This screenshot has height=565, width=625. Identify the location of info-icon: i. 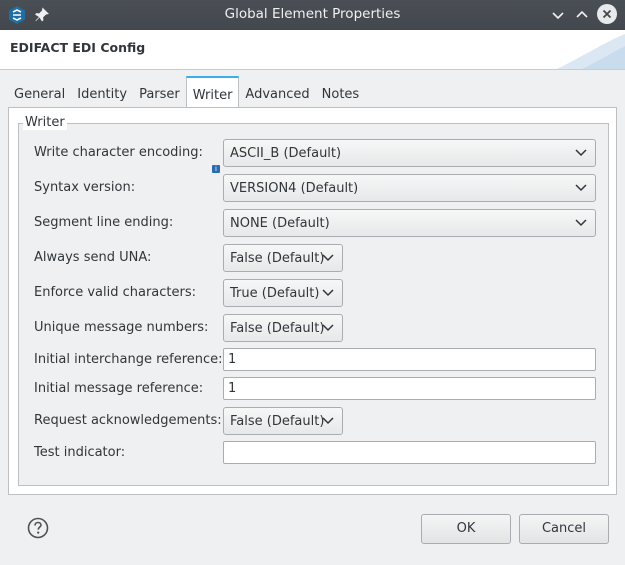
(216, 169).